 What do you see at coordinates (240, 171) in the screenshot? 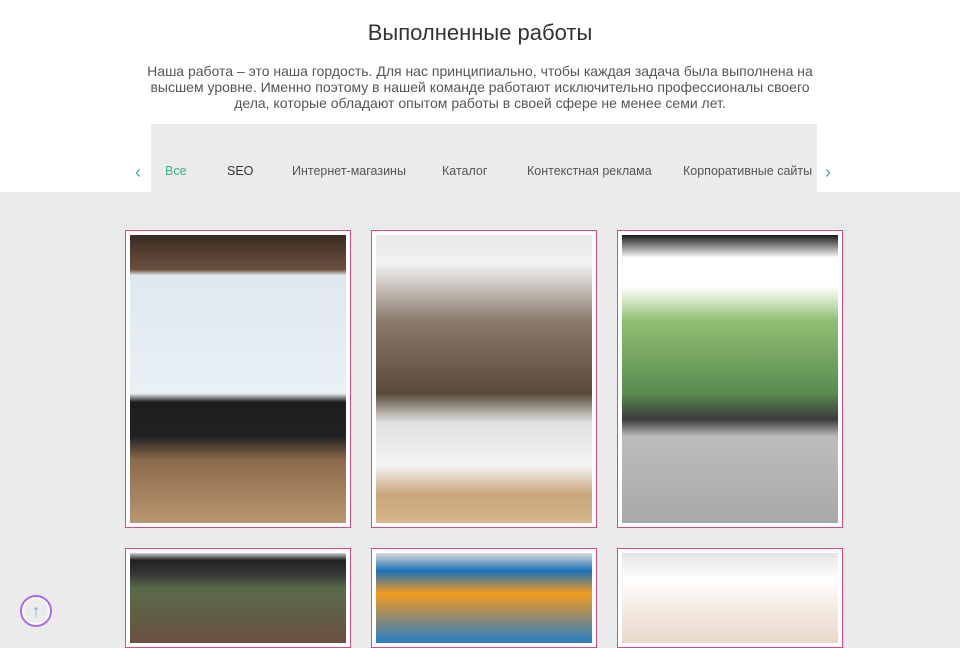
I see `tab-seo: SEO` at bounding box center [240, 171].